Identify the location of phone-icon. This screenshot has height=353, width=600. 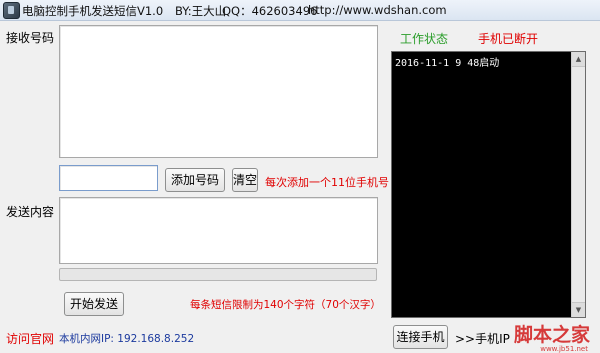
(11, 10).